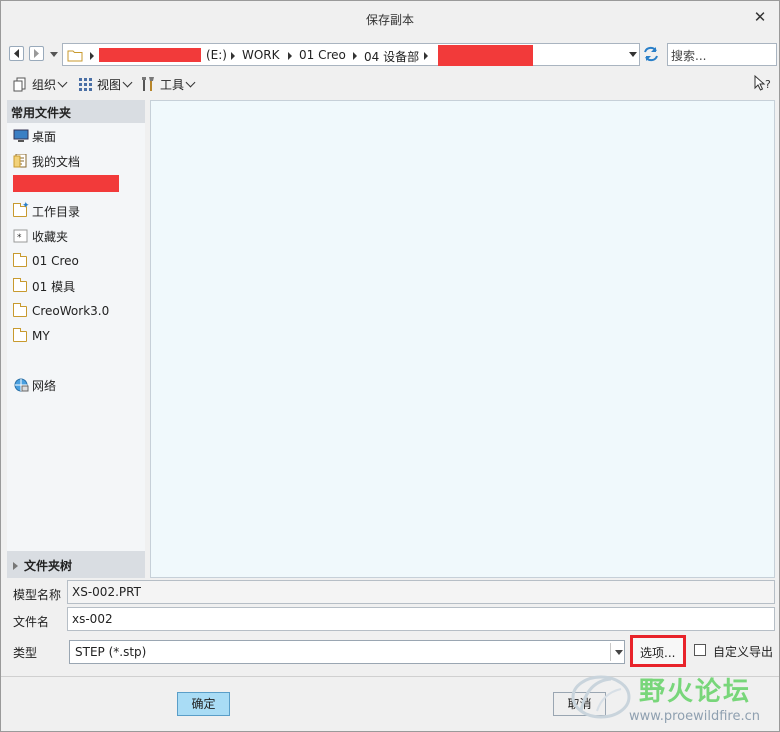 This screenshot has width=780, height=732. I want to click on sidebar-header: 常用文件夹, so click(76, 111).